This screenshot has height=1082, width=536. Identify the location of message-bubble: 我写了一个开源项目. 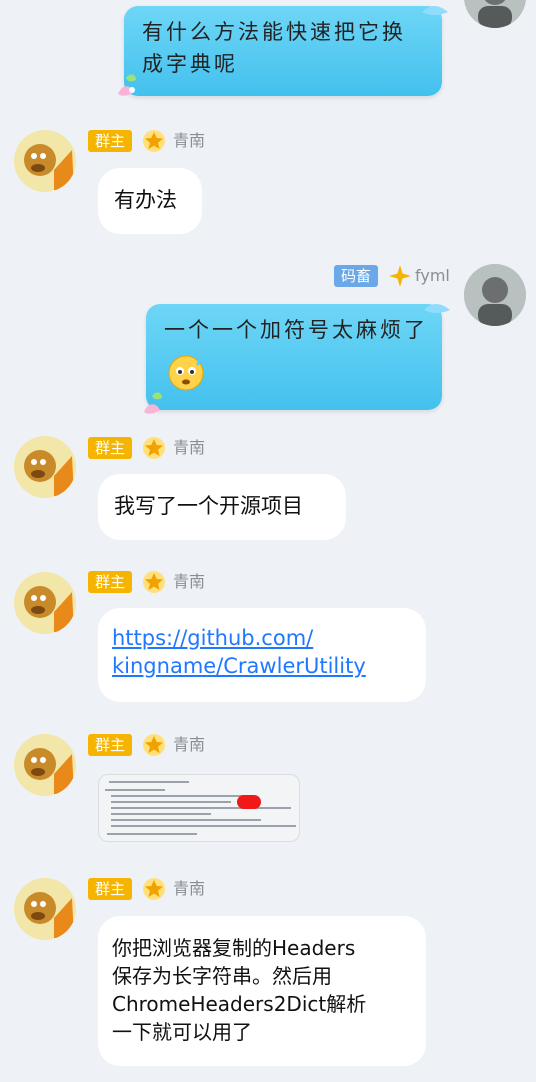
(222, 507).